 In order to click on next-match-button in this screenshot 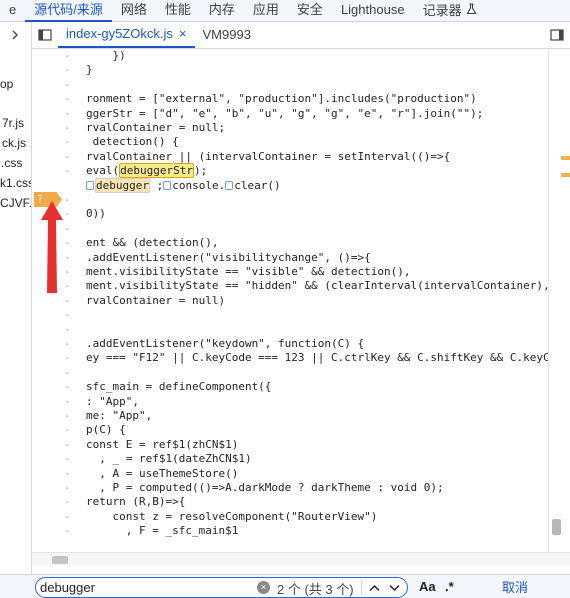, I will do `click(394, 587)`.